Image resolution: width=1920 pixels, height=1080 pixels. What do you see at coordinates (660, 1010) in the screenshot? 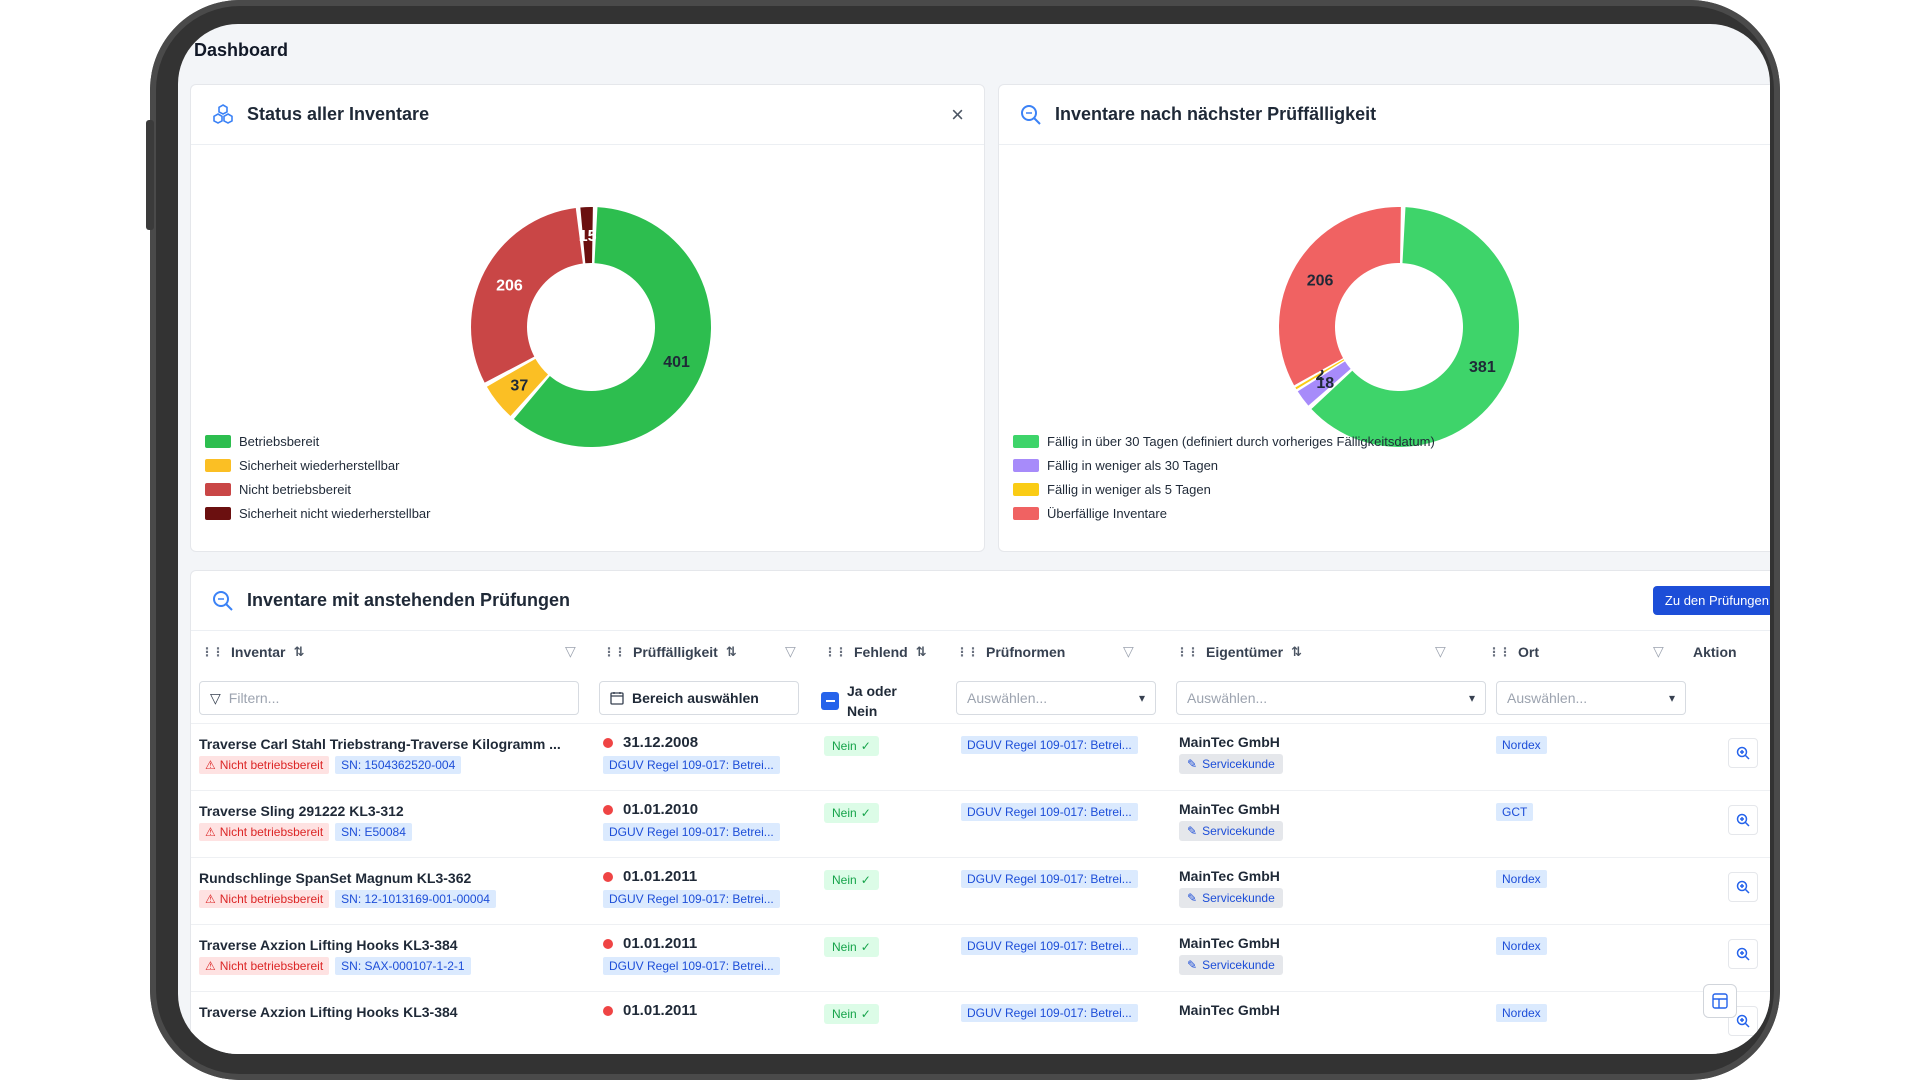
I see `due-date-value: 01.01.2011` at bounding box center [660, 1010].